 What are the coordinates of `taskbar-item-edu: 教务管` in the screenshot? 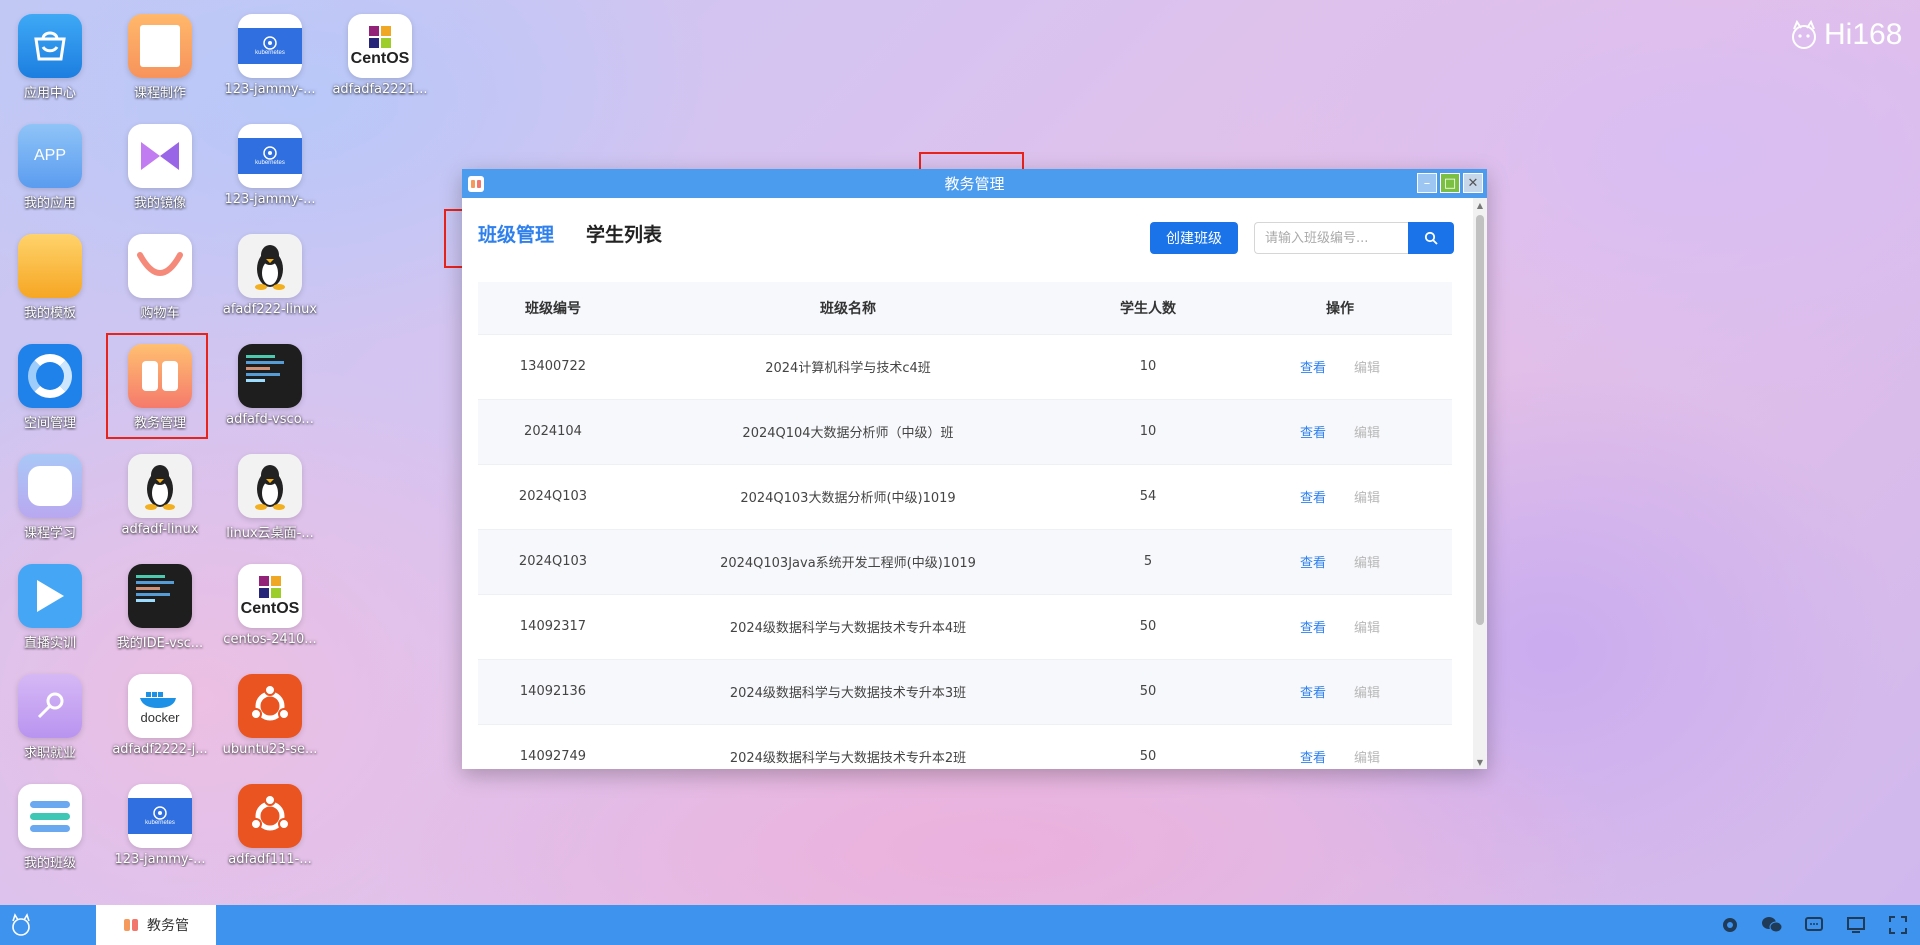 It's located at (156, 925).